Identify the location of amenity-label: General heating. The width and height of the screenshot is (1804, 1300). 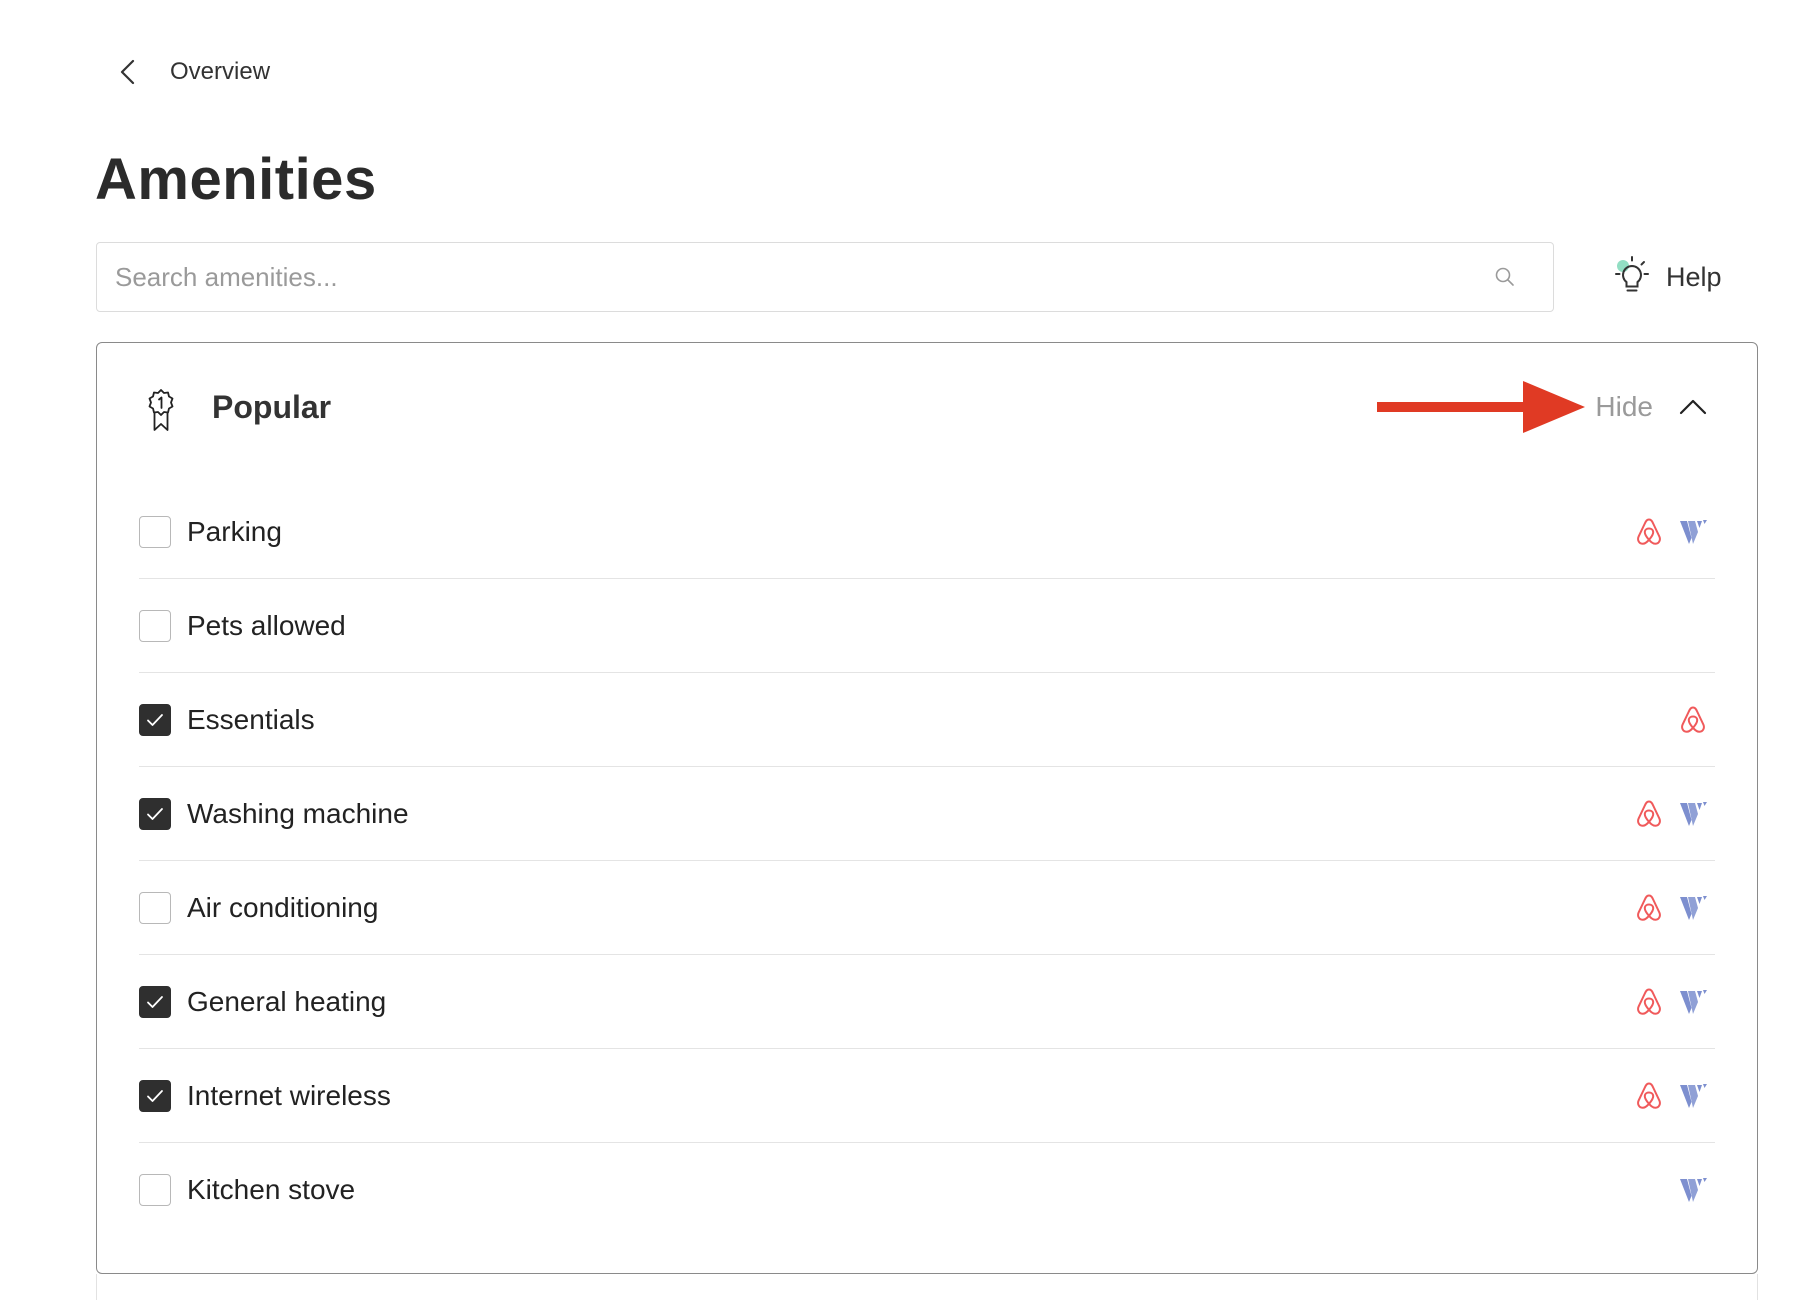
(287, 1001).